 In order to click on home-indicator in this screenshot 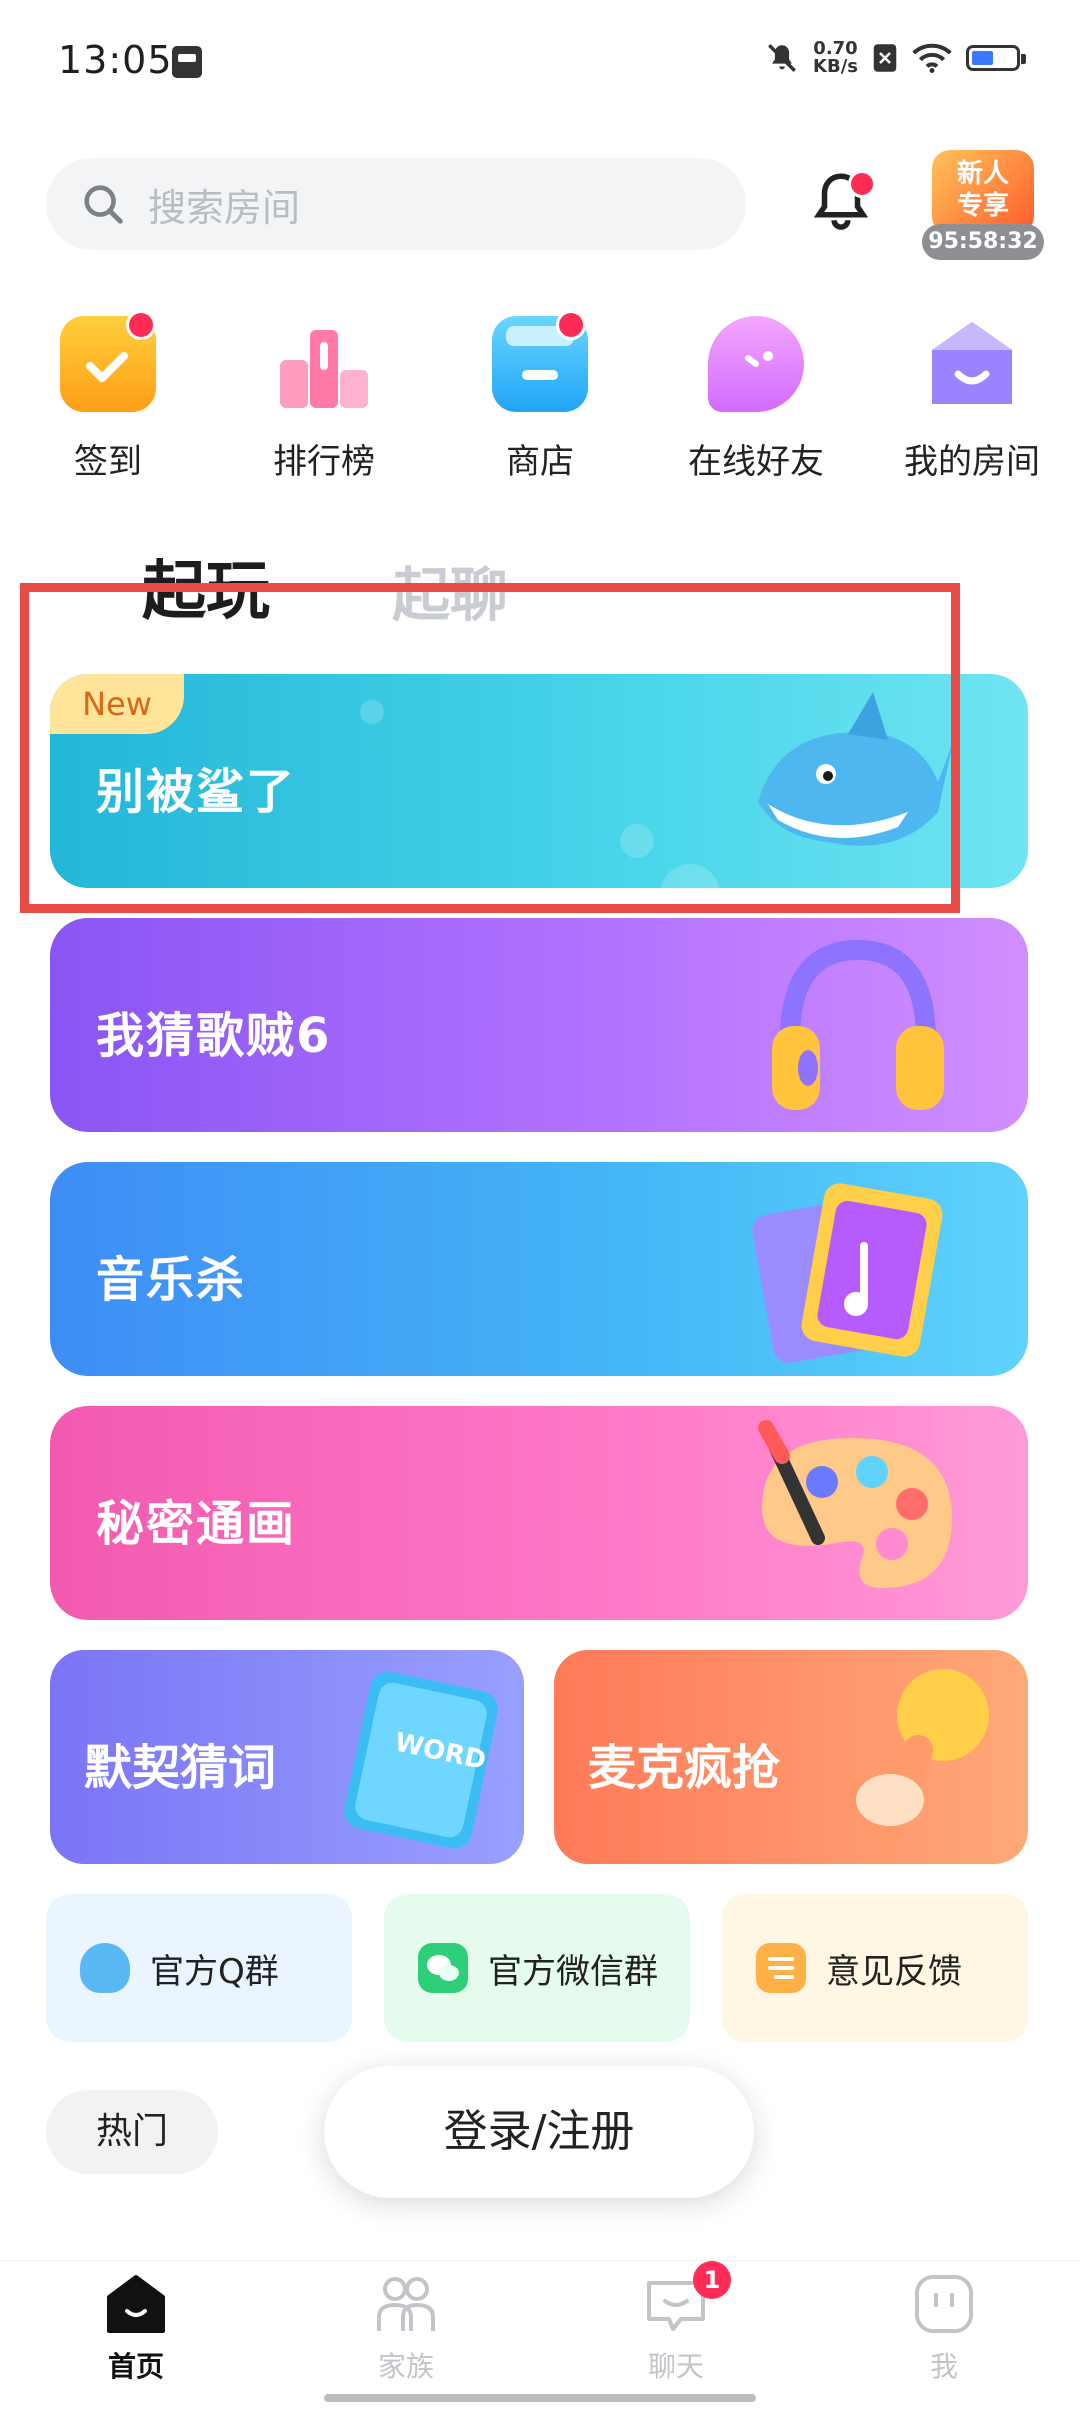, I will do `click(540, 2398)`.